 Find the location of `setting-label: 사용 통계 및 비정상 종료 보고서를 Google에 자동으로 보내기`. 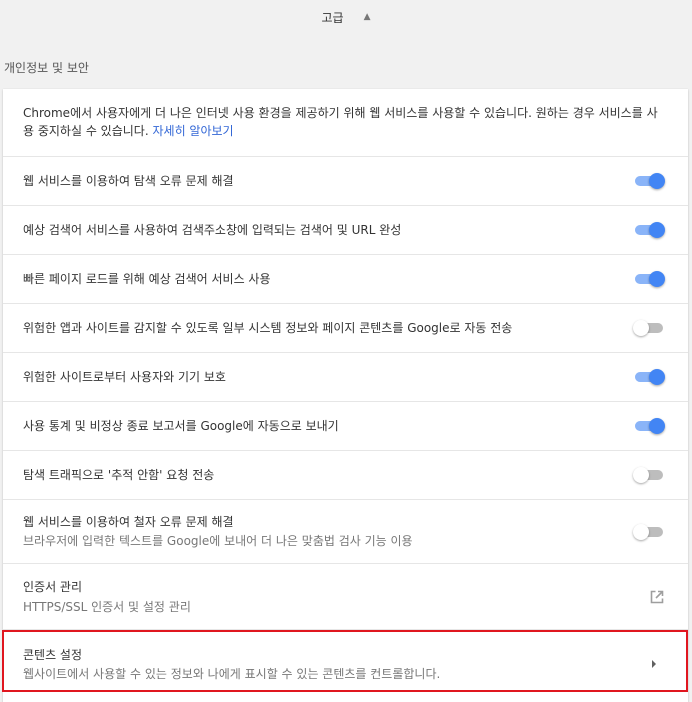

setting-label: 사용 통계 및 비정상 종료 보고서를 Google에 자동으로 보내기 is located at coordinates (181, 426).